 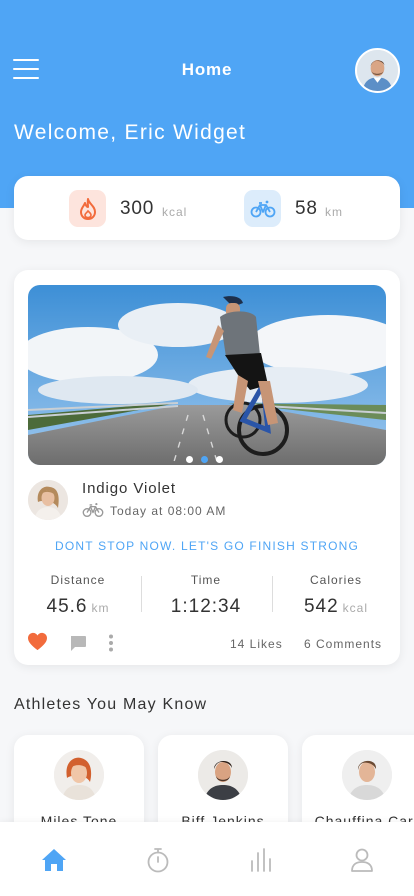 I want to click on stopwatch-icon, so click(x=158, y=860).